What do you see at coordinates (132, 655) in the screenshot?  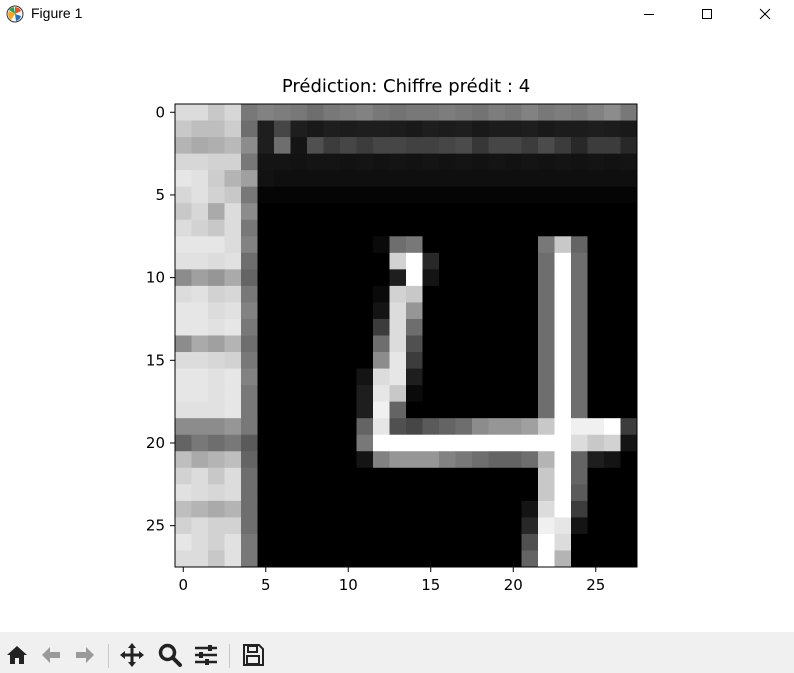 I see `pan-button` at bounding box center [132, 655].